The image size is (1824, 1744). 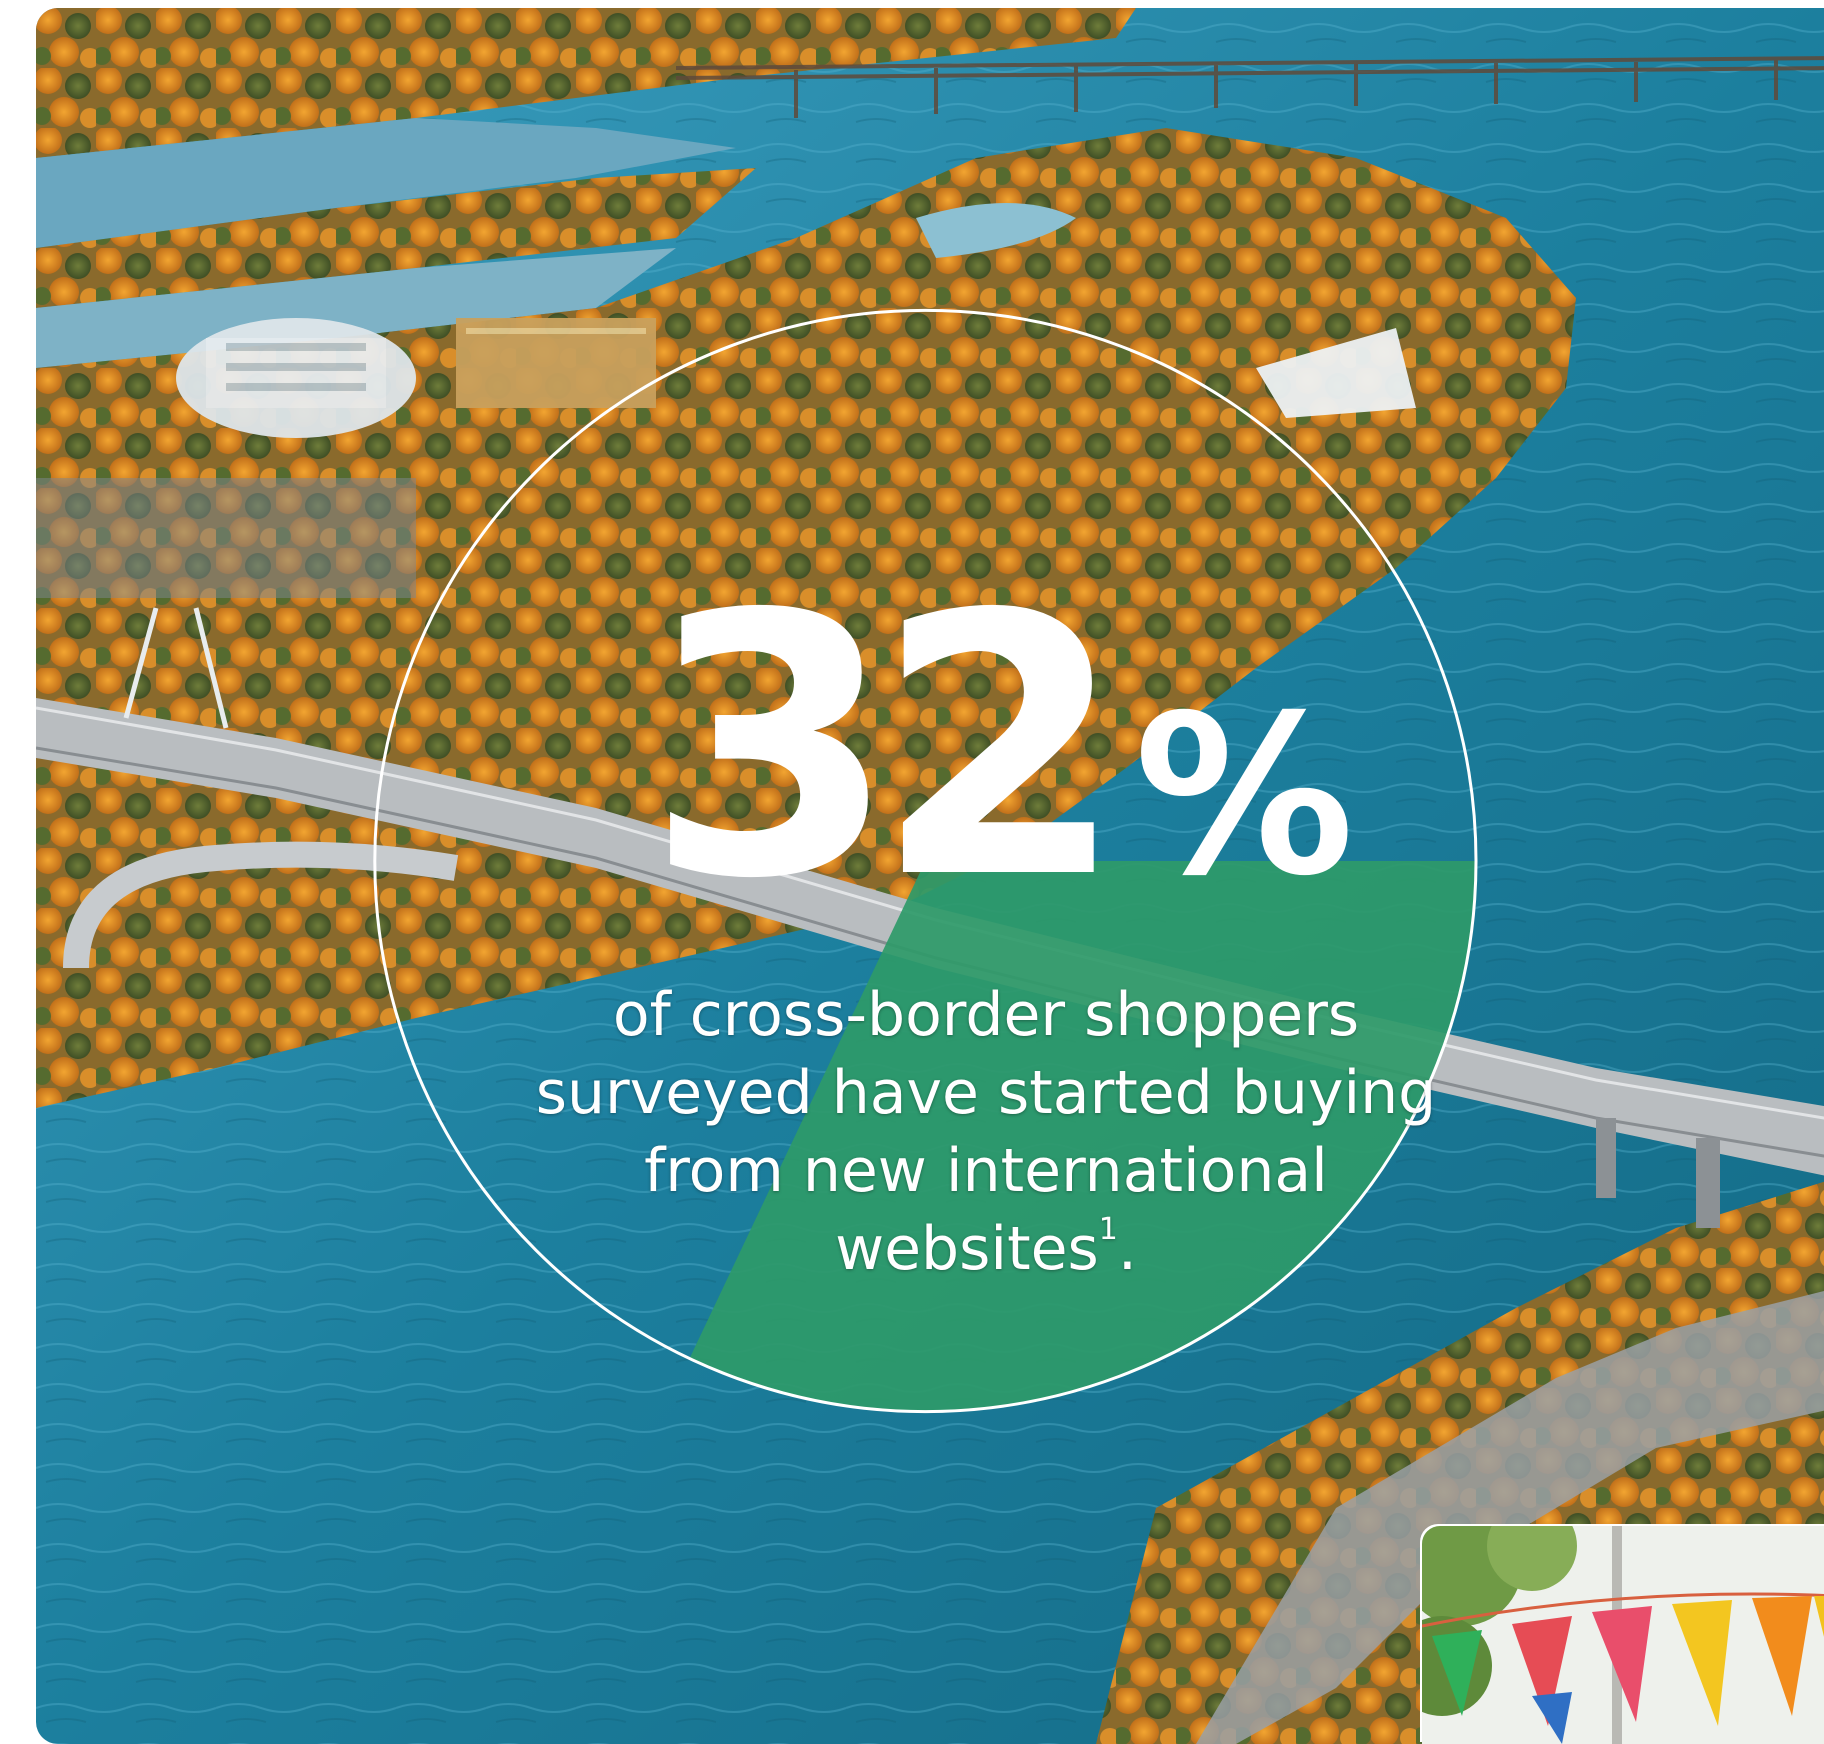 I want to click on festival-bunting-thumbnail, so click(x=1623, y=1635).